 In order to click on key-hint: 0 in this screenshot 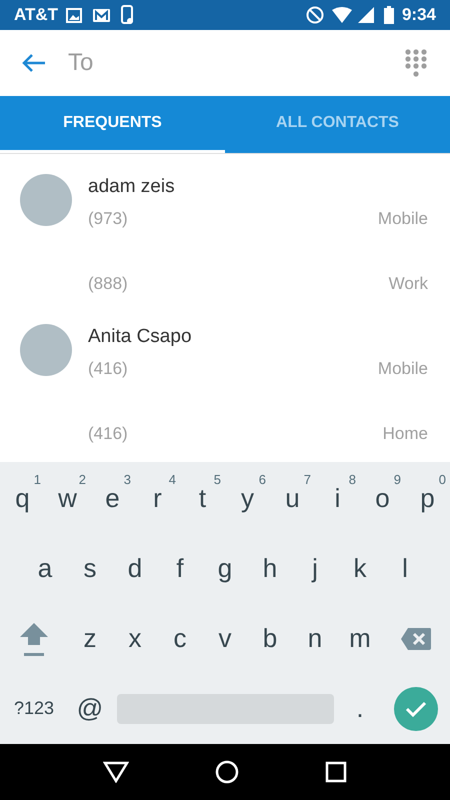, I will do `click(442, 479)`.